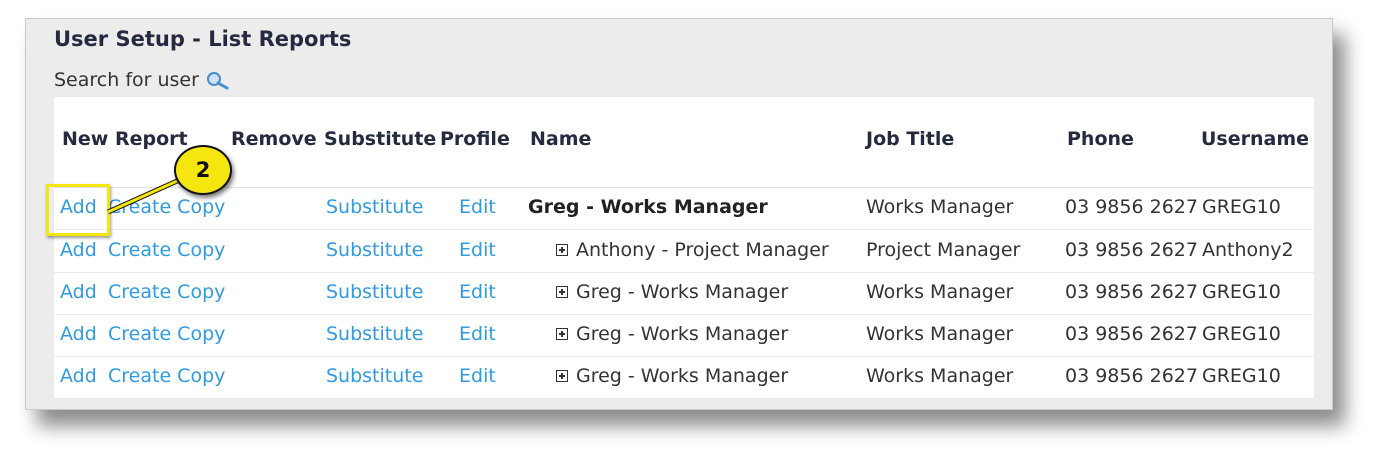  Describe the element at coordinates (203, 170) in the screenshot. I see `callout-number-badge: 2` at that location.